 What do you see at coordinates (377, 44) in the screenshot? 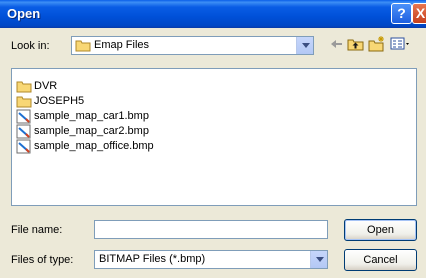
I see `new-folder-icon` at bounding box center [377, 44].